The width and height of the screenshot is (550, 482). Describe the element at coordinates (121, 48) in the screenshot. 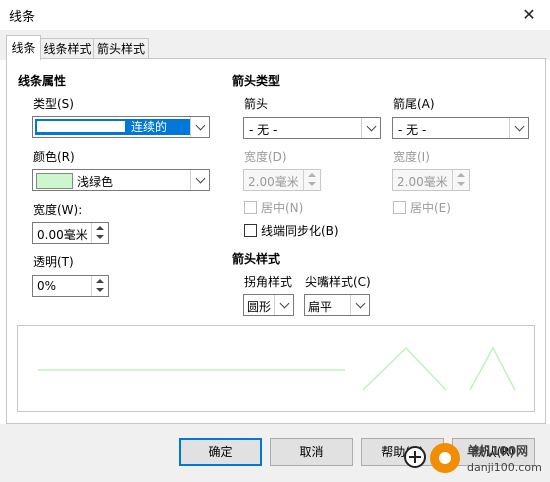

I see `tab-arrow-style: 箭头样式` at that location.